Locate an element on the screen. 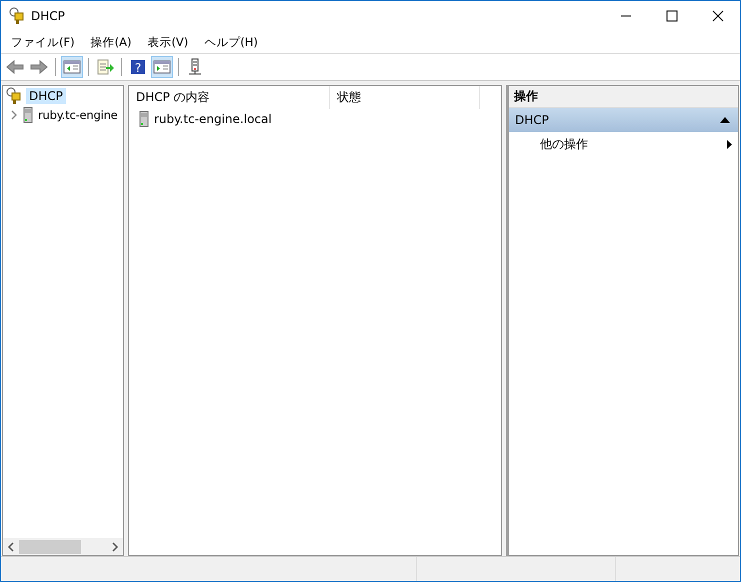 Image resolution: width=741 pixels, height=582 pixels. close-icon is located at coordinates (718, 16).